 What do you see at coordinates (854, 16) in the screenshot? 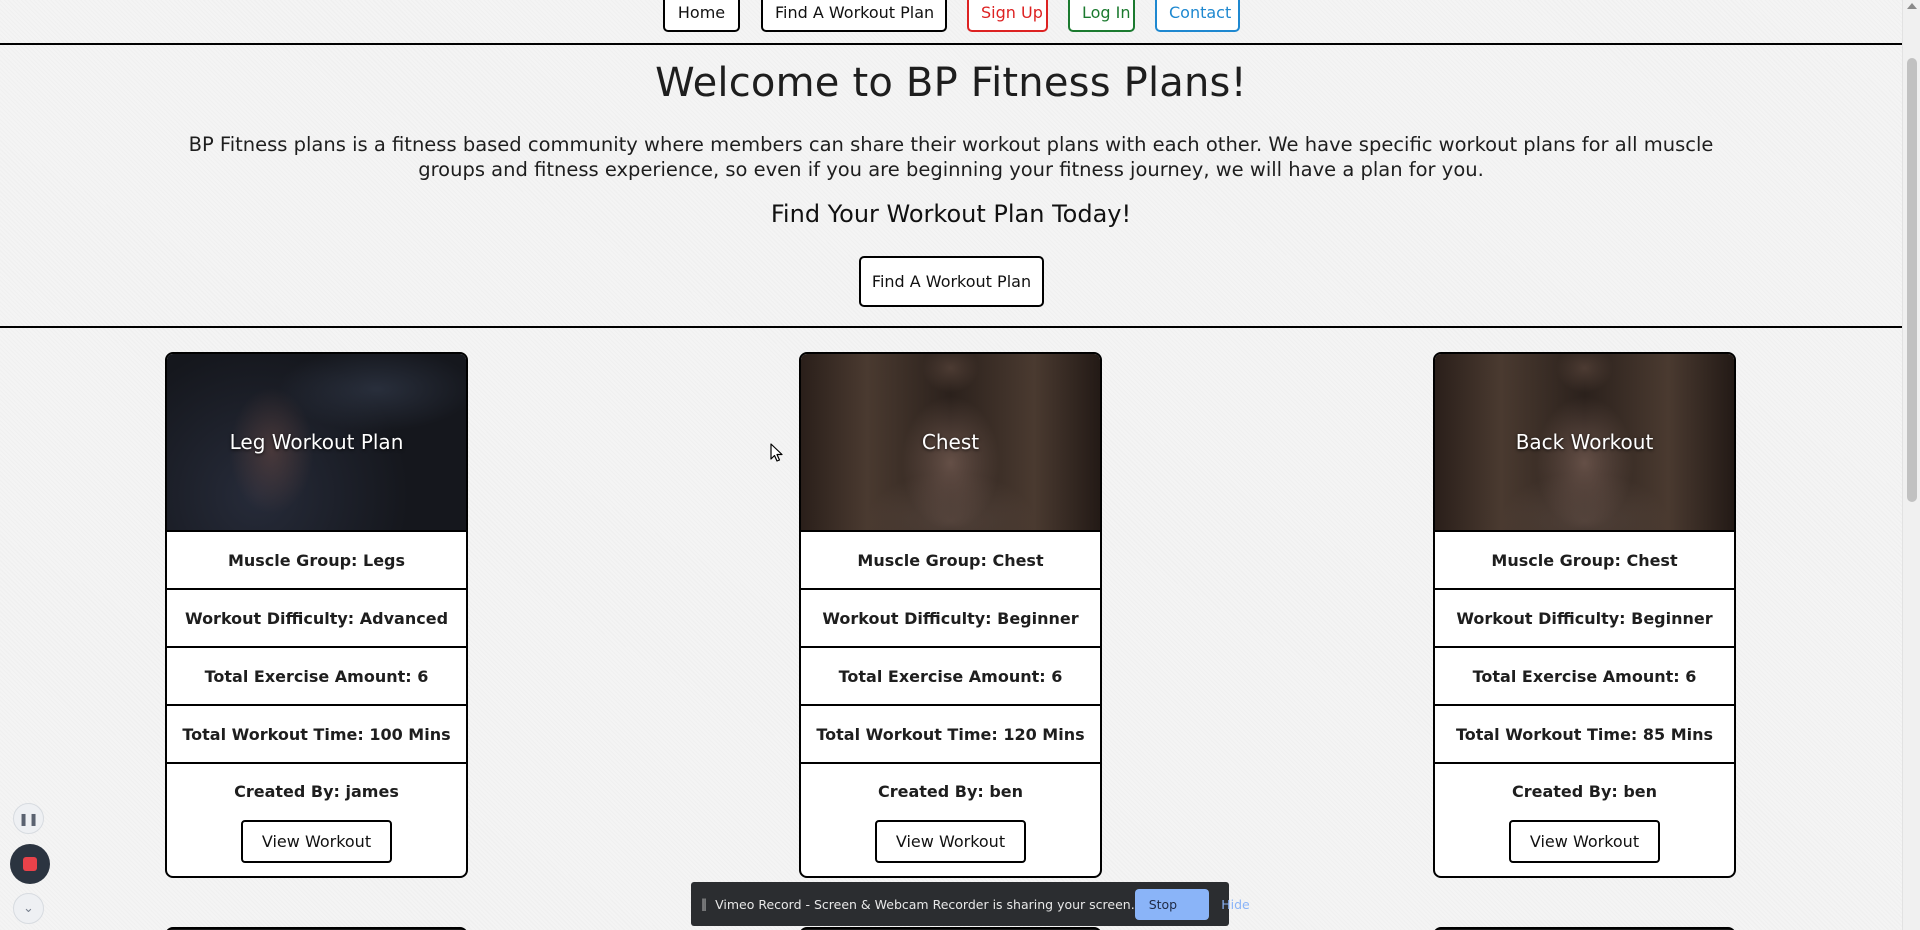
I see `nav-find-workout-button: Find A Workout Plan` at bounding box center [854, 16].